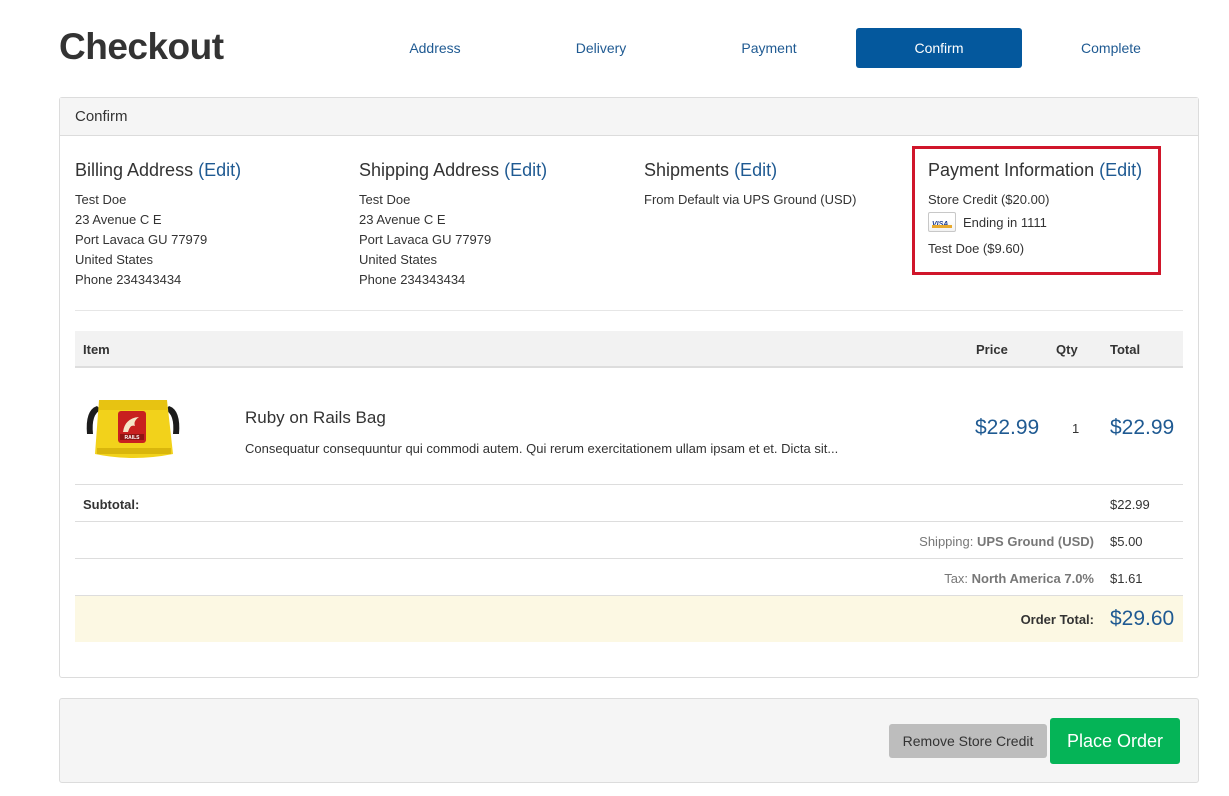 The width and height of the screenshot is (1229, 796). I want to click on shipping-row: Shipping: UPS Ground (USD) $5.00, so click(629, 540).